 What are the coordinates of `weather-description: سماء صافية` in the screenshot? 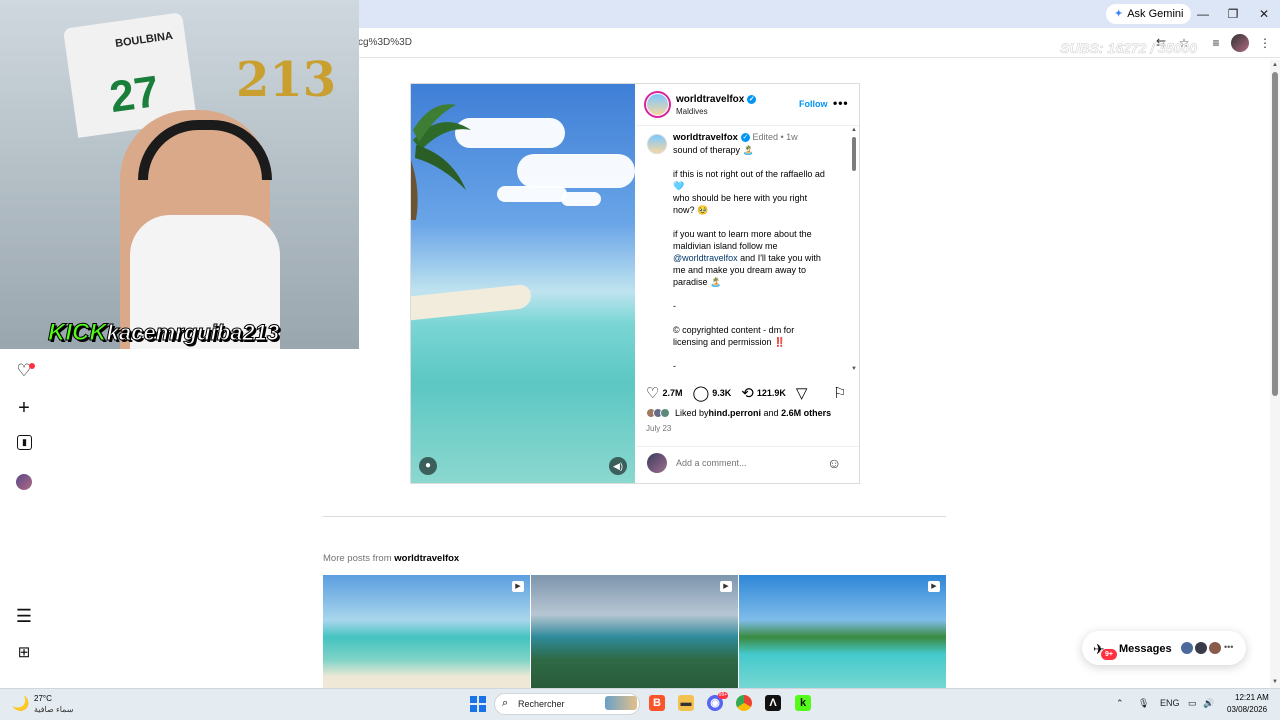 It's located at (54, 709).